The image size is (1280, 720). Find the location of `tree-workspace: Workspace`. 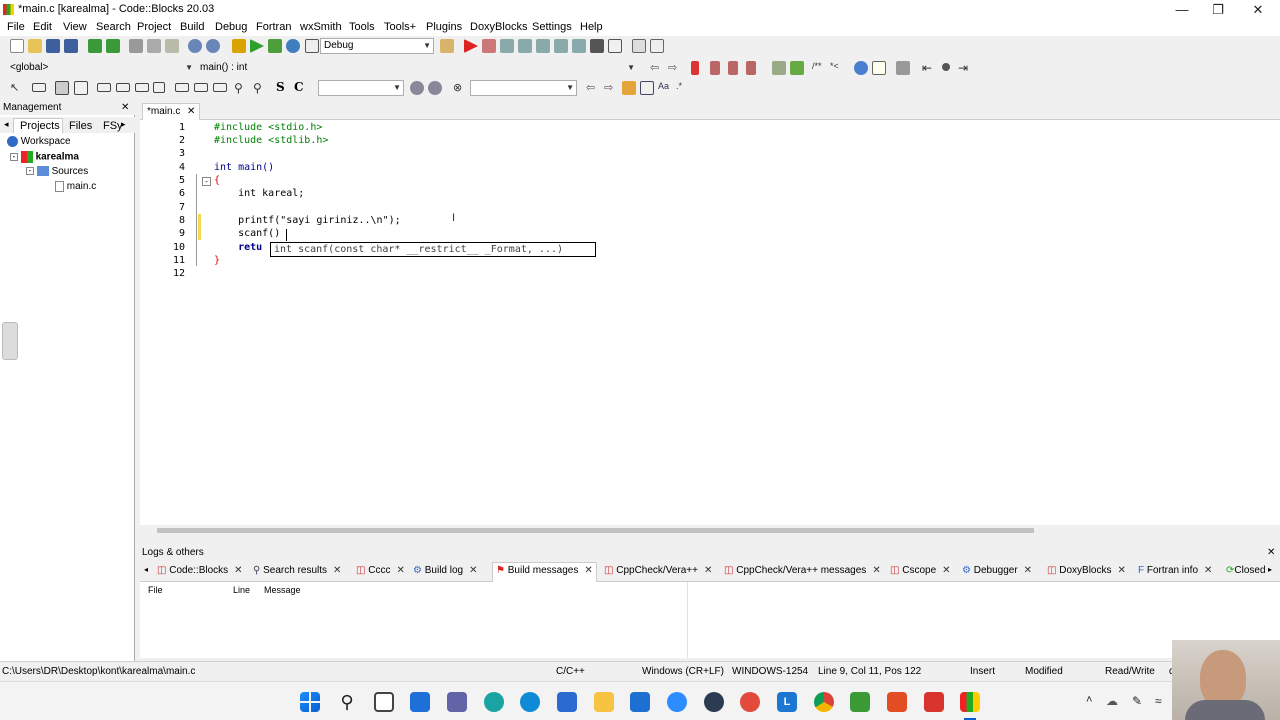

tree-workspace: Workspace is located at coordinates (39, 141).